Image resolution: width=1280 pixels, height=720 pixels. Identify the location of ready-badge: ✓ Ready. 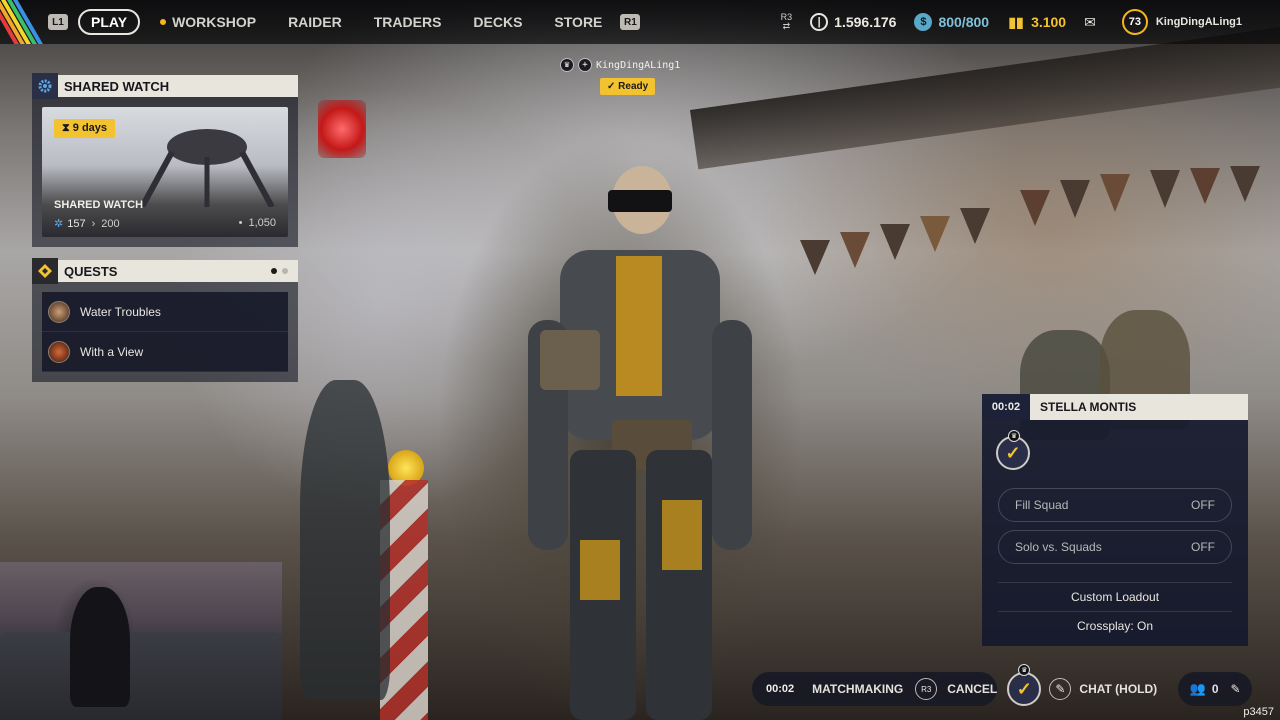
(628, 86).